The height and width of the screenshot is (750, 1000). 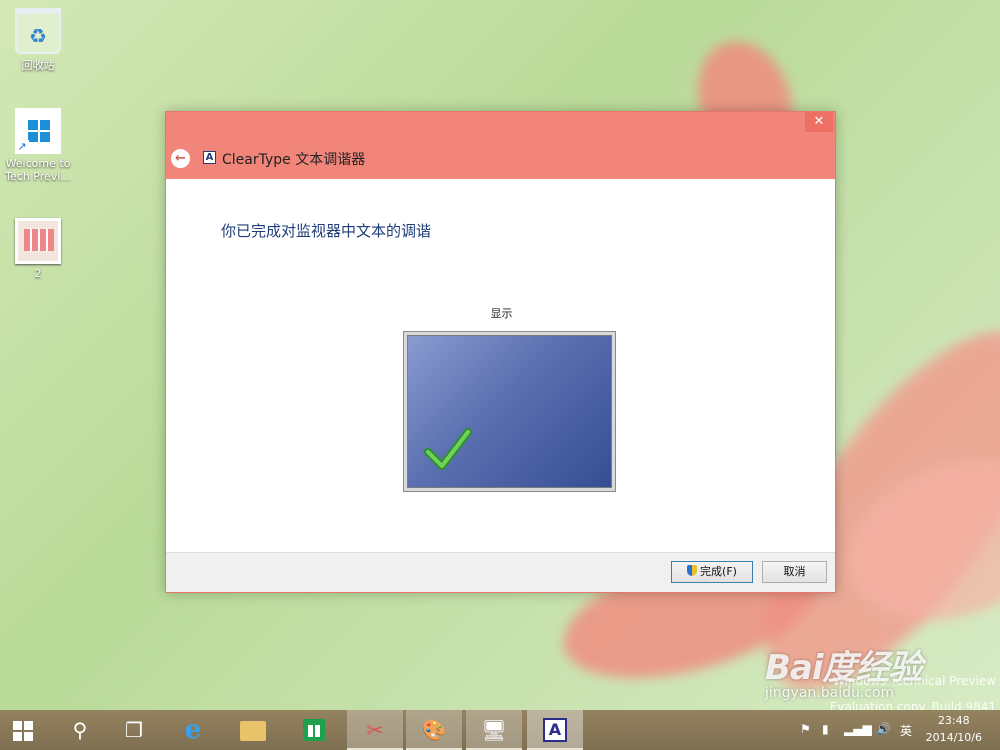 What do you see at coordinates (22, 147) in the screenshot?
I see `shortcut-arrow-icon: ↗` at bounding box center [22, 147].